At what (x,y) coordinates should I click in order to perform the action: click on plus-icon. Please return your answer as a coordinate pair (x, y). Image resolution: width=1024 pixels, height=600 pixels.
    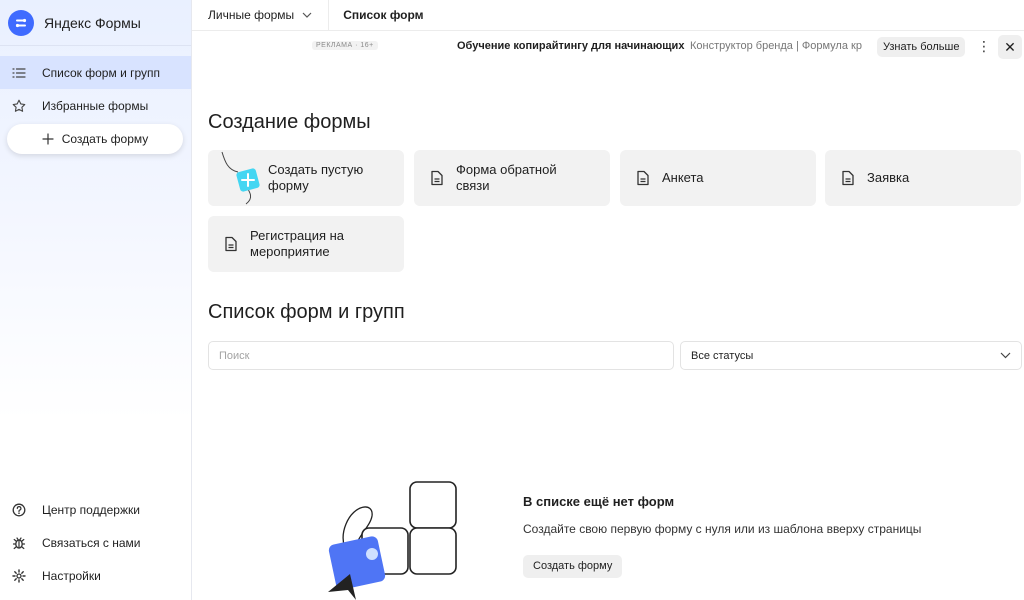
    Looking at the image, I should click on (48, 139).